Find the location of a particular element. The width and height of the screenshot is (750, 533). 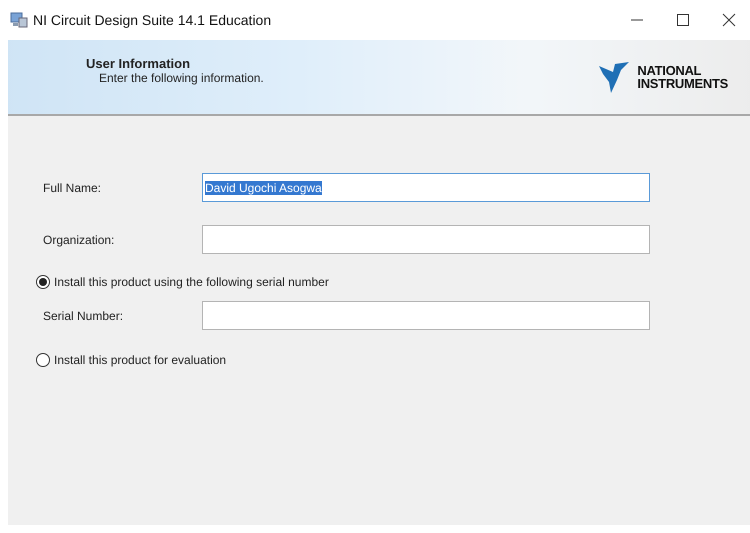

window-title: NI Circuit Design Suite 14.1 Education is located at coordinates (152, 20).